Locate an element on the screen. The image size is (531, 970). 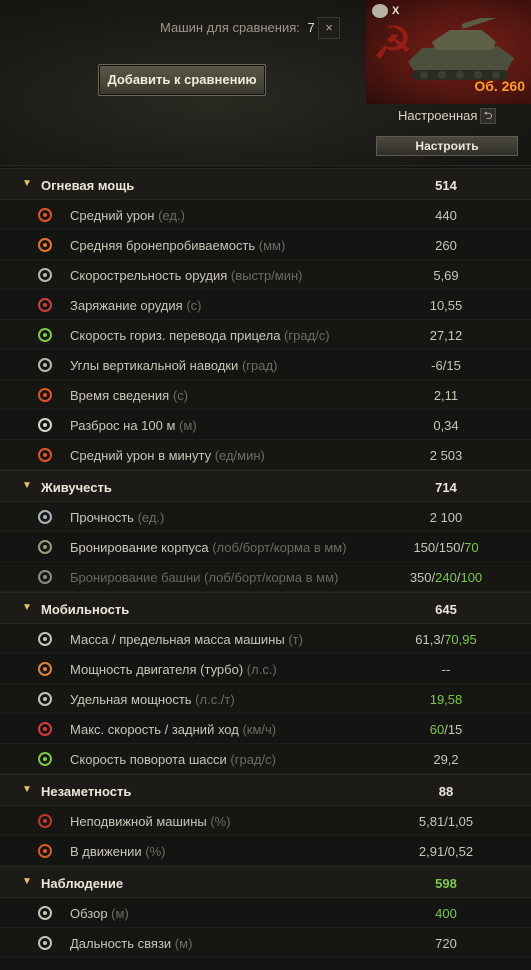
stat-label-text: Неподвижной машины is located at coordinates (138, 821).